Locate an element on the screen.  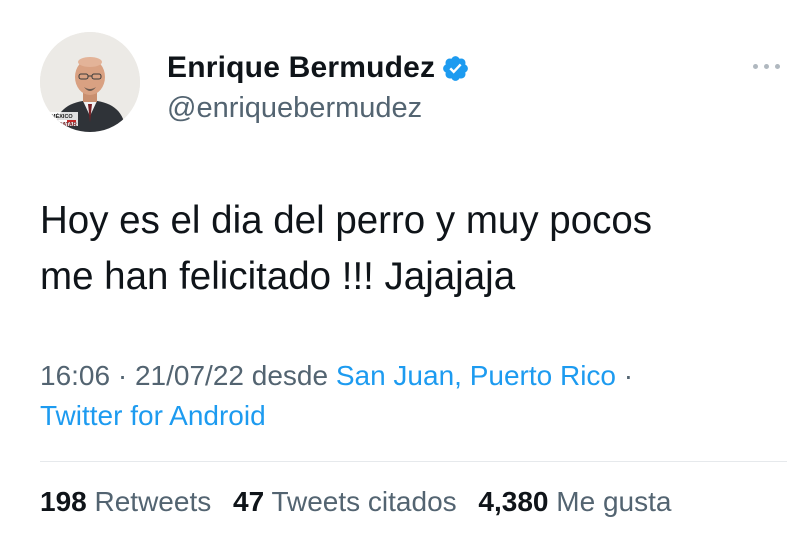
divider is located at coordinates (413, 461).